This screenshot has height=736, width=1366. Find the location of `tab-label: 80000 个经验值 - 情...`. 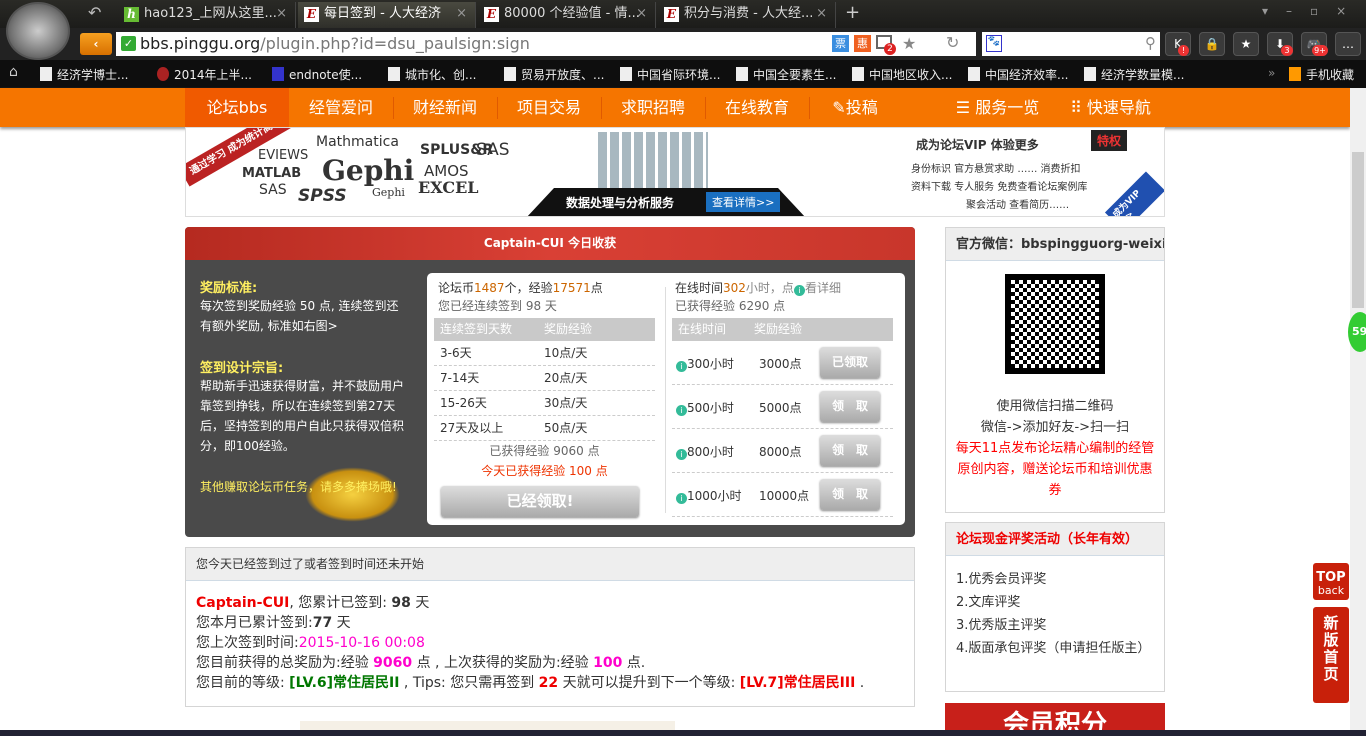

tab-label: 80000 个经验值 - 情... is located at coordinates (572, 13).